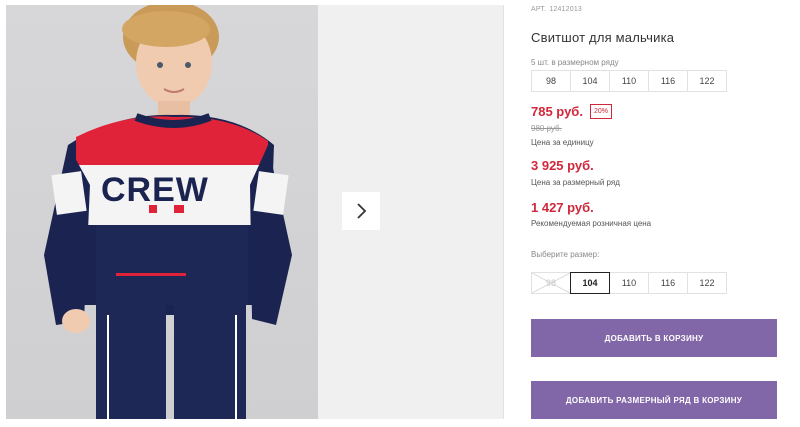 The height and width of the screenshot is (427, 800). What do you see at coordinates (551, 81) in the screenshot?
I see `size-run-item: 98` at bounding box center [551, 81].